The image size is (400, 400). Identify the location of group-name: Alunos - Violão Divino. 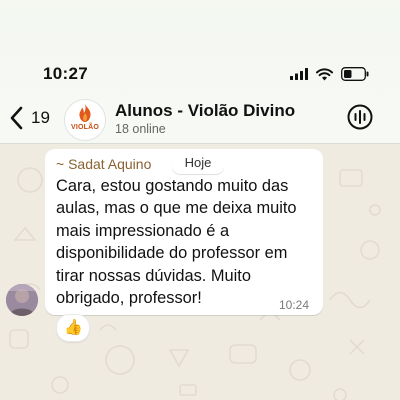
(205, 111).